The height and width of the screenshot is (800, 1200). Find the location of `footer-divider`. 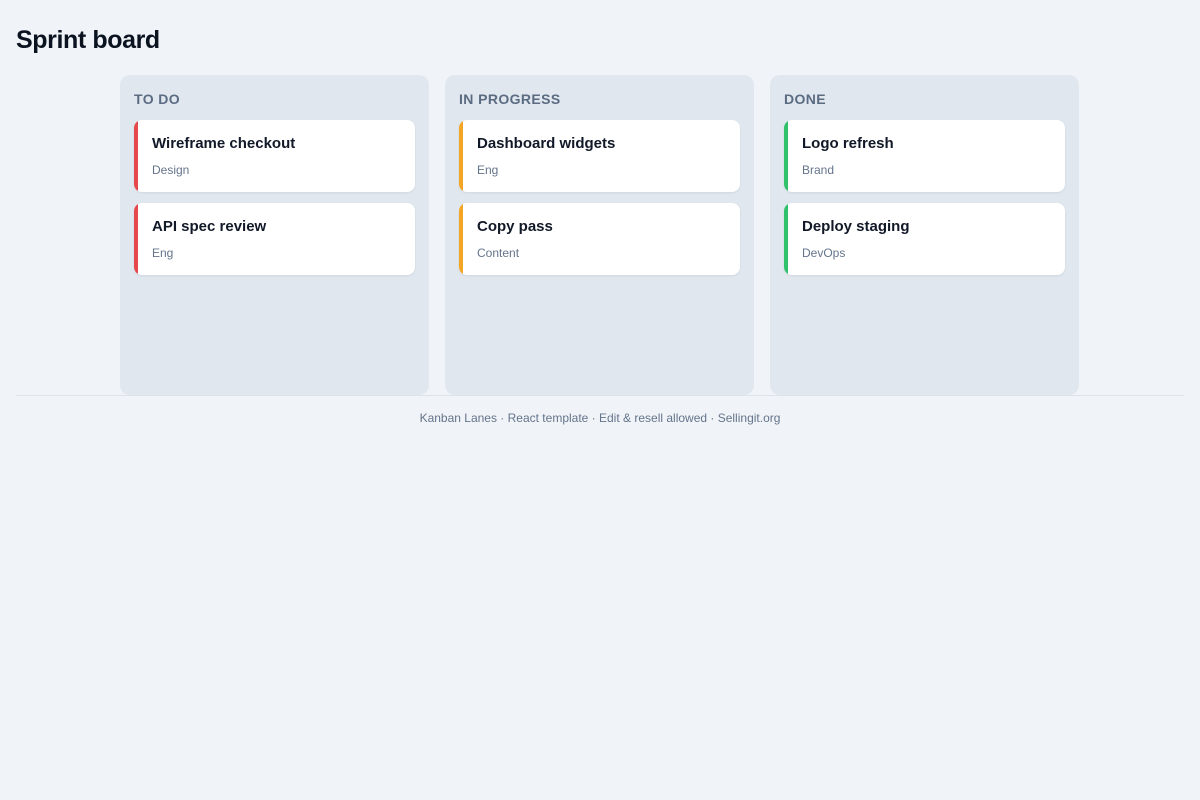

footer-divider is located at coordinates (600, 395).